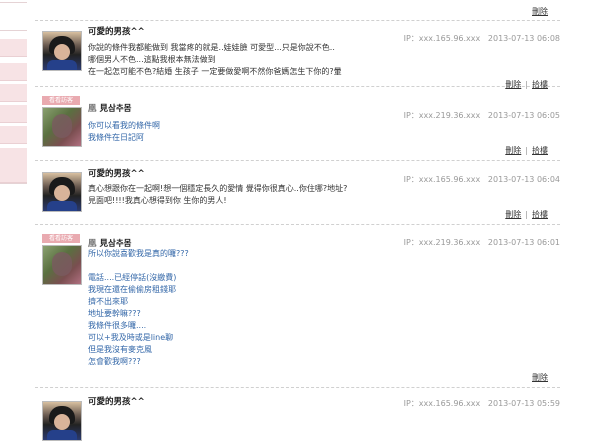 The width and height of the screenshot is (600, 441). Describe the element at coordinates (482, 179) in the screenshot. I see `comment-meta: IP：xxx.165.96.xxx 2013-07-13 06:04` at that location.